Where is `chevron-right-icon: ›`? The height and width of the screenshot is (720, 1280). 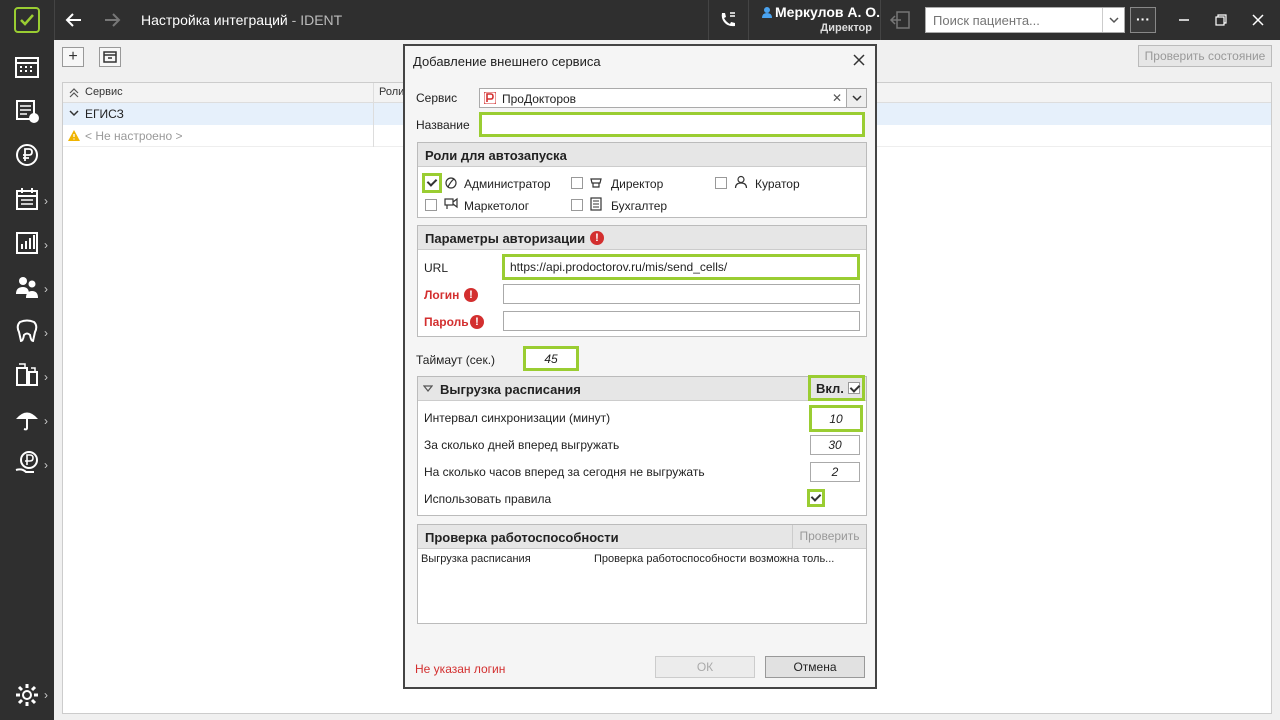
chevron-right-icon: › is located at coordinates (46, 289).